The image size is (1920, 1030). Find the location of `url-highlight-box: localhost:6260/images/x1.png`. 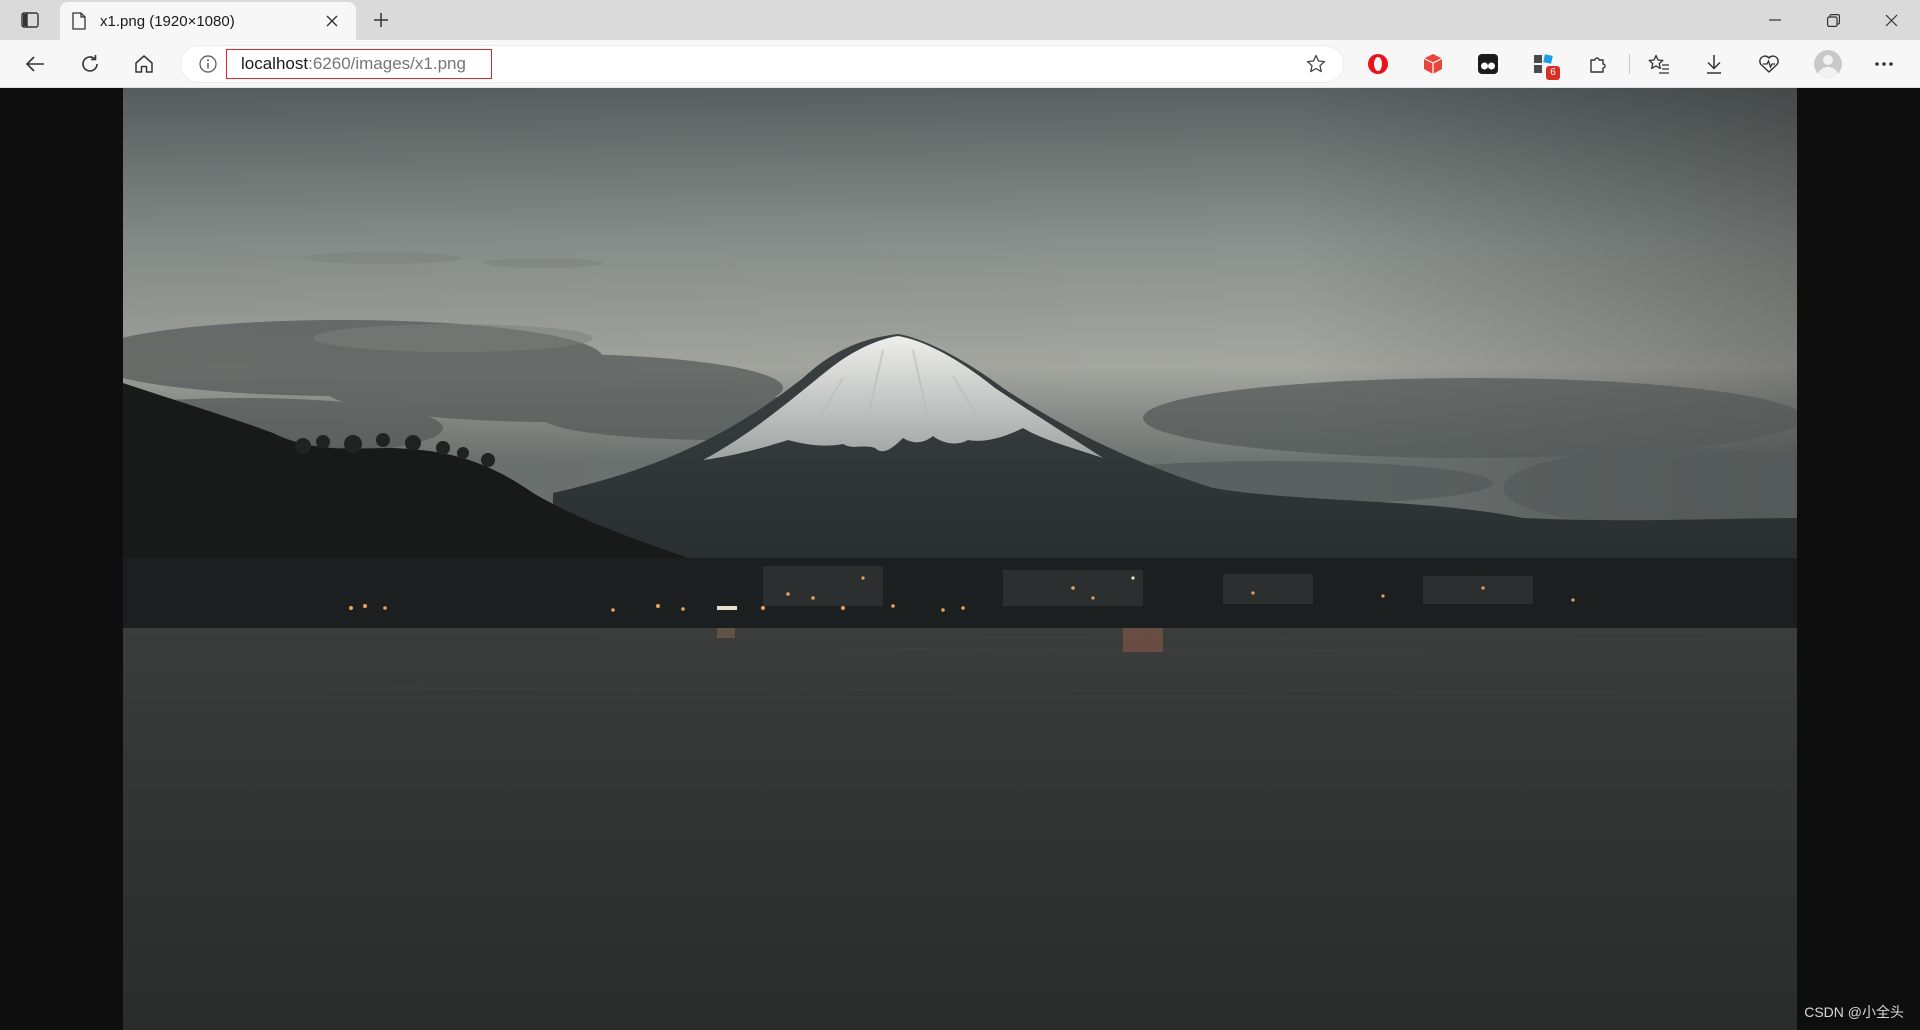

url-highlight-box: localhost:6260/images/x1.png is located at coordinates (359, 64).